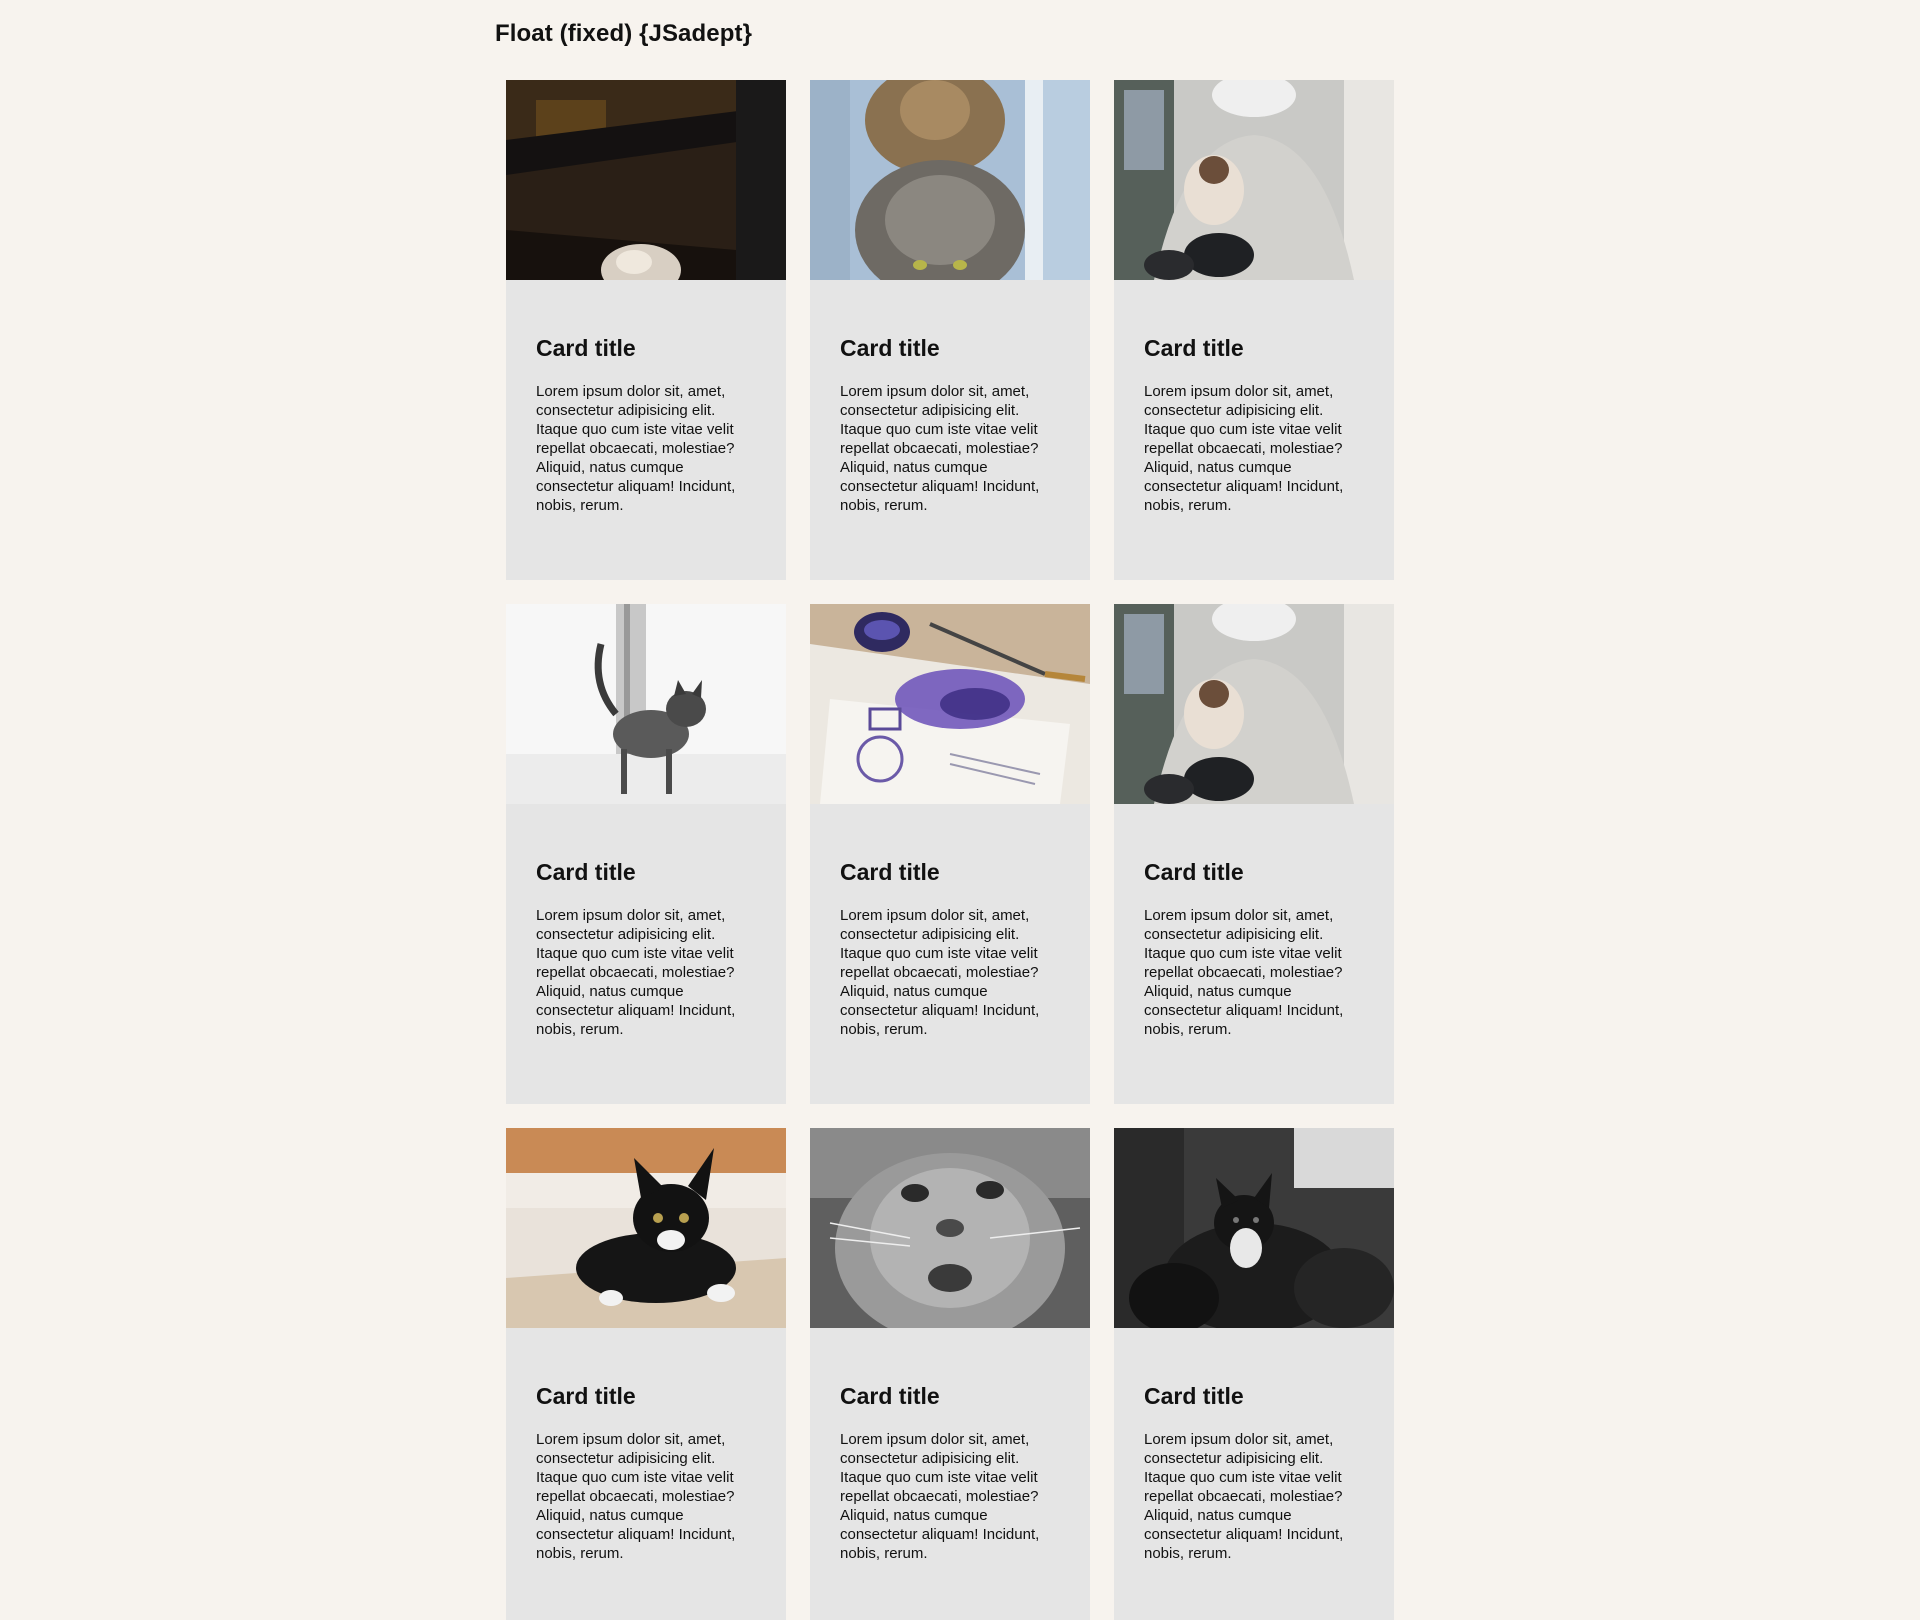 The image size is (1920, 1620). What do you see at coordinates (624, 33) in the screenshot?
I see `page-title: Float (fixed) {JSadept}` at bounding box center [624, 33].